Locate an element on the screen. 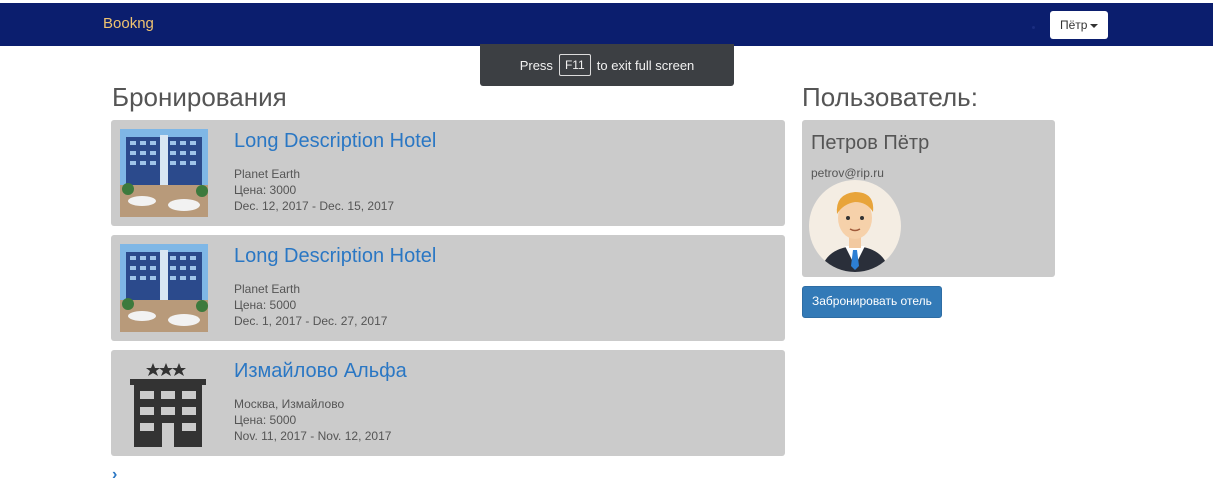 This screenshot has height=484, width=1213. hotel-building-icon is located at coordinates (168, 405).